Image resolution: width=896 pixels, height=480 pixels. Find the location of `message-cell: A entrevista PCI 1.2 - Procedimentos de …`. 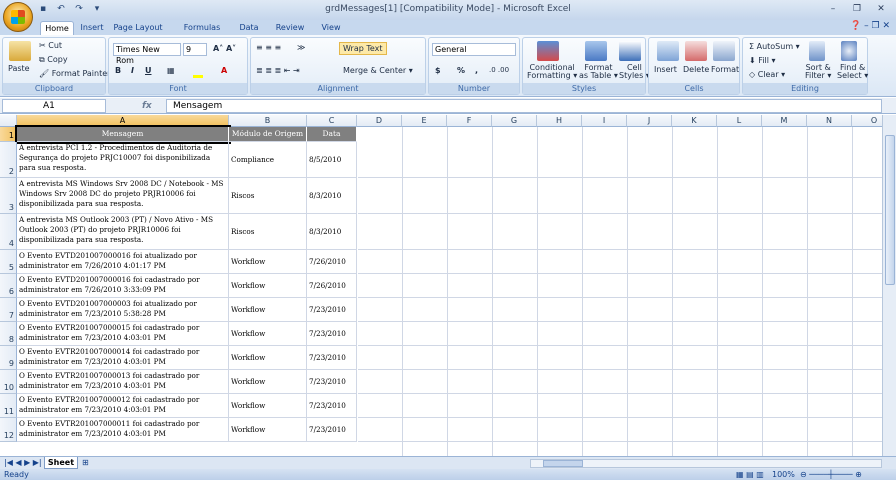

message-cell: A entrevista PCI 1.2 - Procedimentos de … is located at coordinates (123, 160).